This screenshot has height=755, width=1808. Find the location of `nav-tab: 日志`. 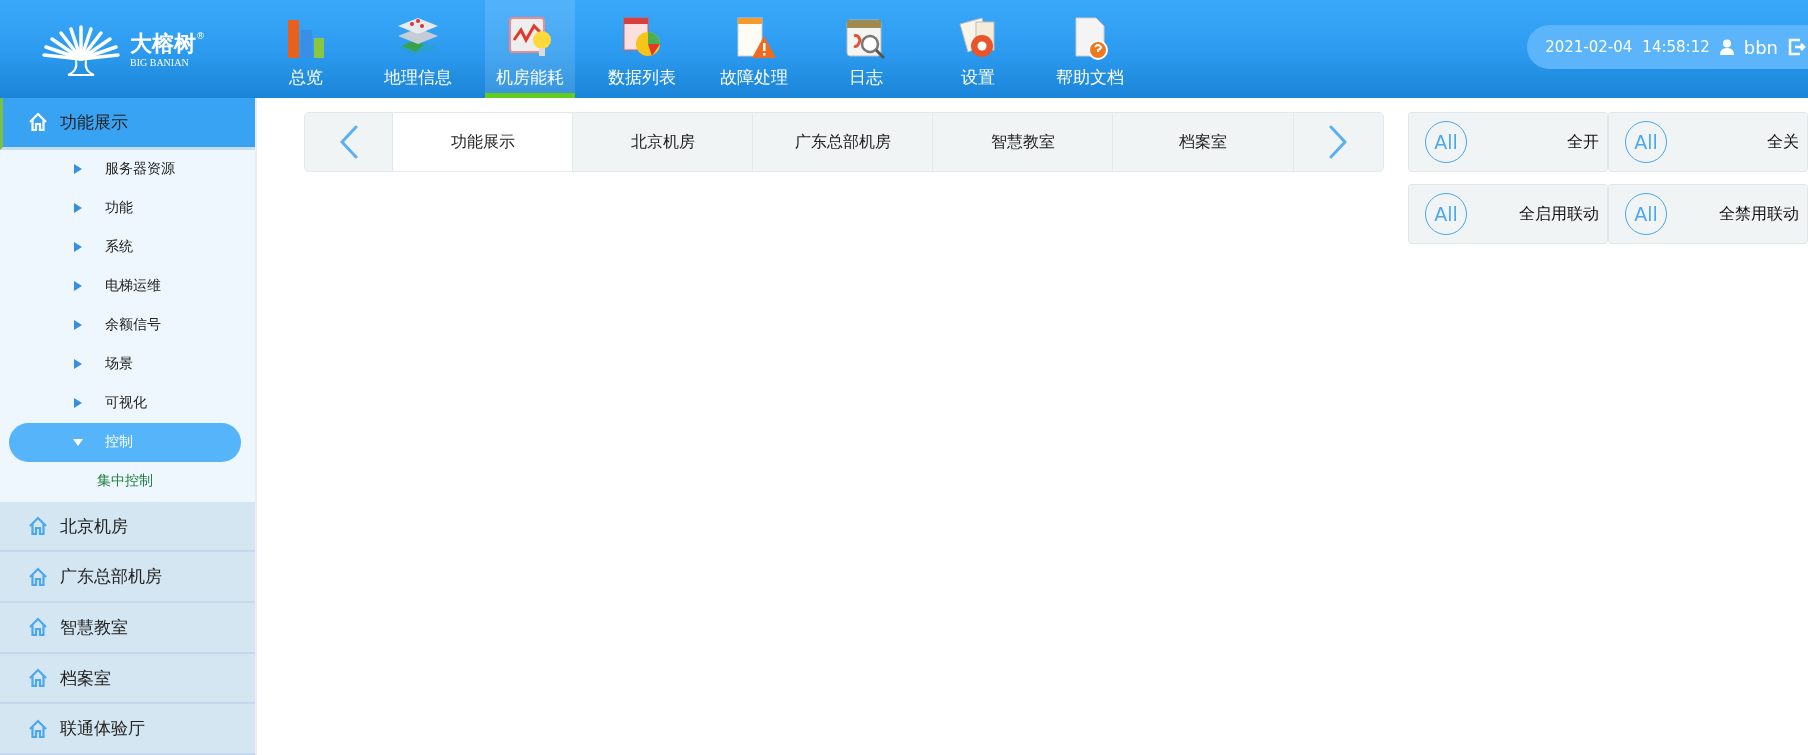

nav-tab: 日志 is located at coordinates (866, 49).